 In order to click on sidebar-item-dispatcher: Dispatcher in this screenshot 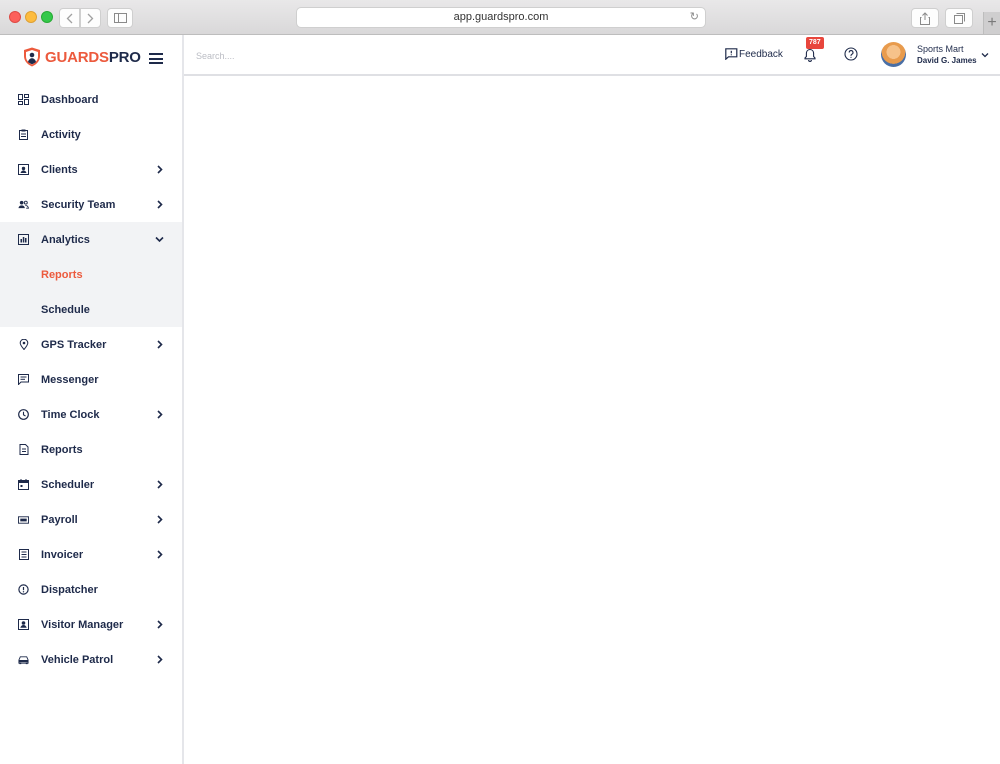, I will do `click(91, 589)`.